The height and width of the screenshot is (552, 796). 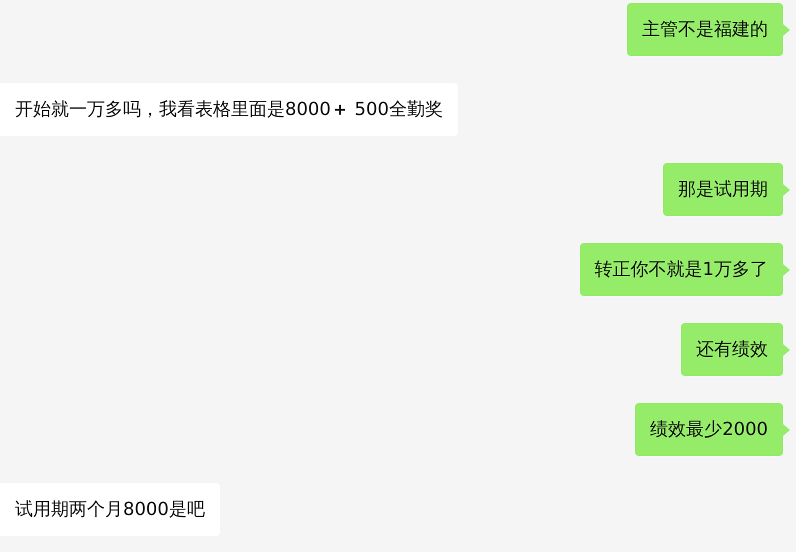 What do you see at coordinates (732, 349) in the screenshot?
I see `message-bubble: 还有绩效` at bounding box center [732, 349].